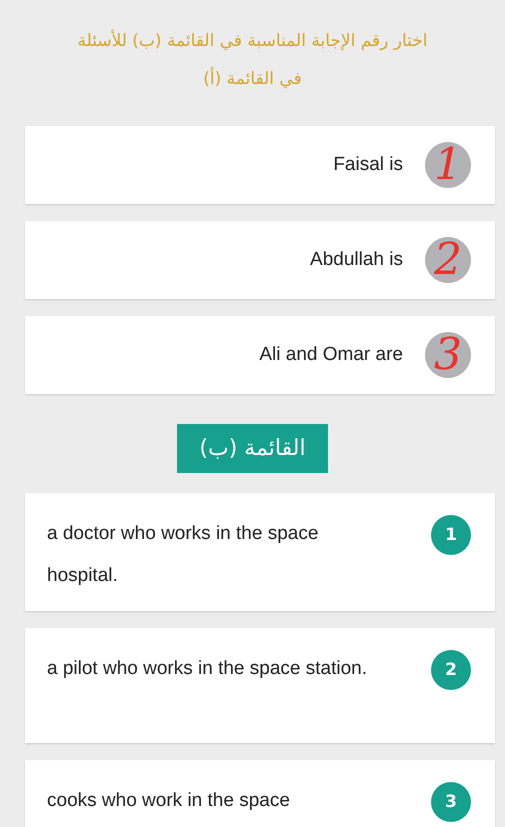  I want to click on answer-text: a pilot who works in the space station., so click(207, 669).